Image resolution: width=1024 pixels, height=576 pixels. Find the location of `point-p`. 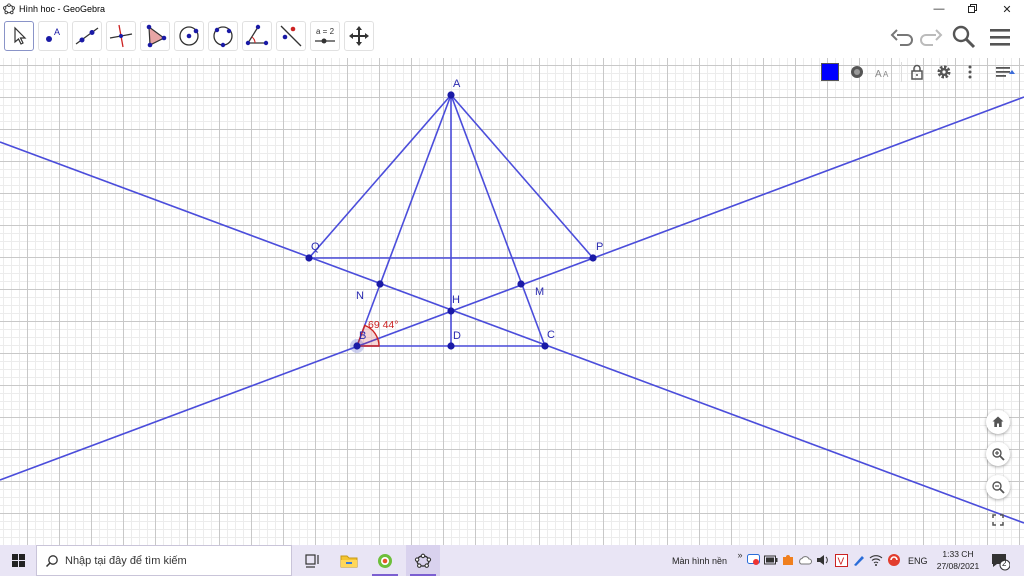

point-p is located at coordinates (593, 258).